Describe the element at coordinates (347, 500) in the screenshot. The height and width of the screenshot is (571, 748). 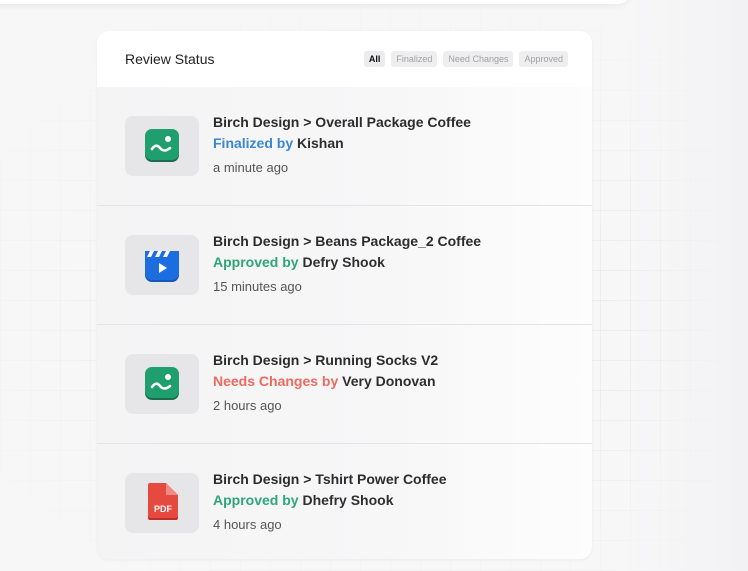
I see `status-user: Dhefry Shook` at that location.